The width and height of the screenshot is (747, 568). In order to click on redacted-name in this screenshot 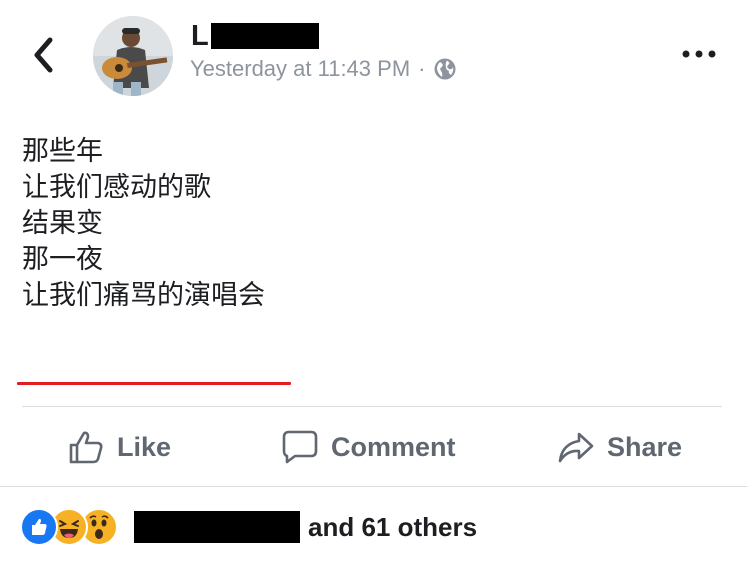, I will do `click(264, 36)`.